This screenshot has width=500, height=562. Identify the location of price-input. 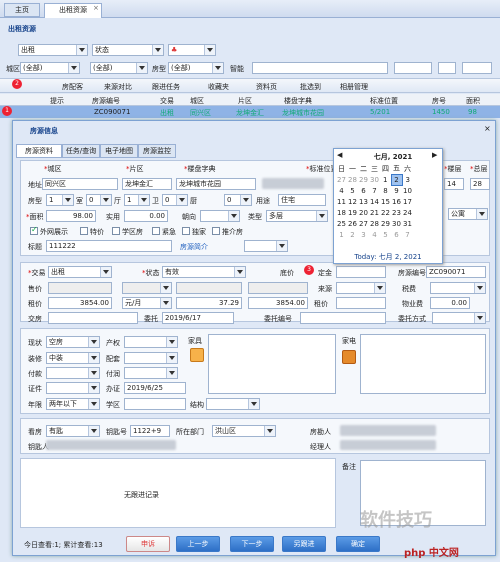
(80, 288).